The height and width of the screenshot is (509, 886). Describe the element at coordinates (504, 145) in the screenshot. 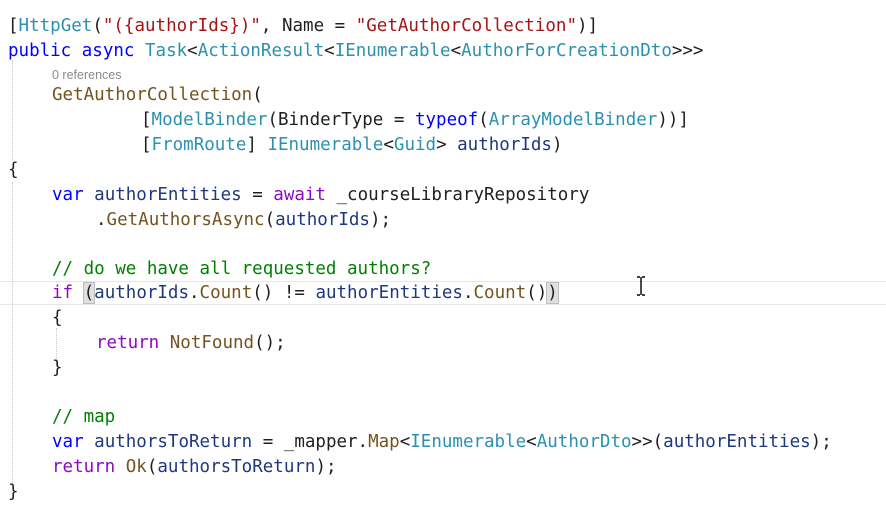

I see `parameter-author-ids: authorIds` at that location.